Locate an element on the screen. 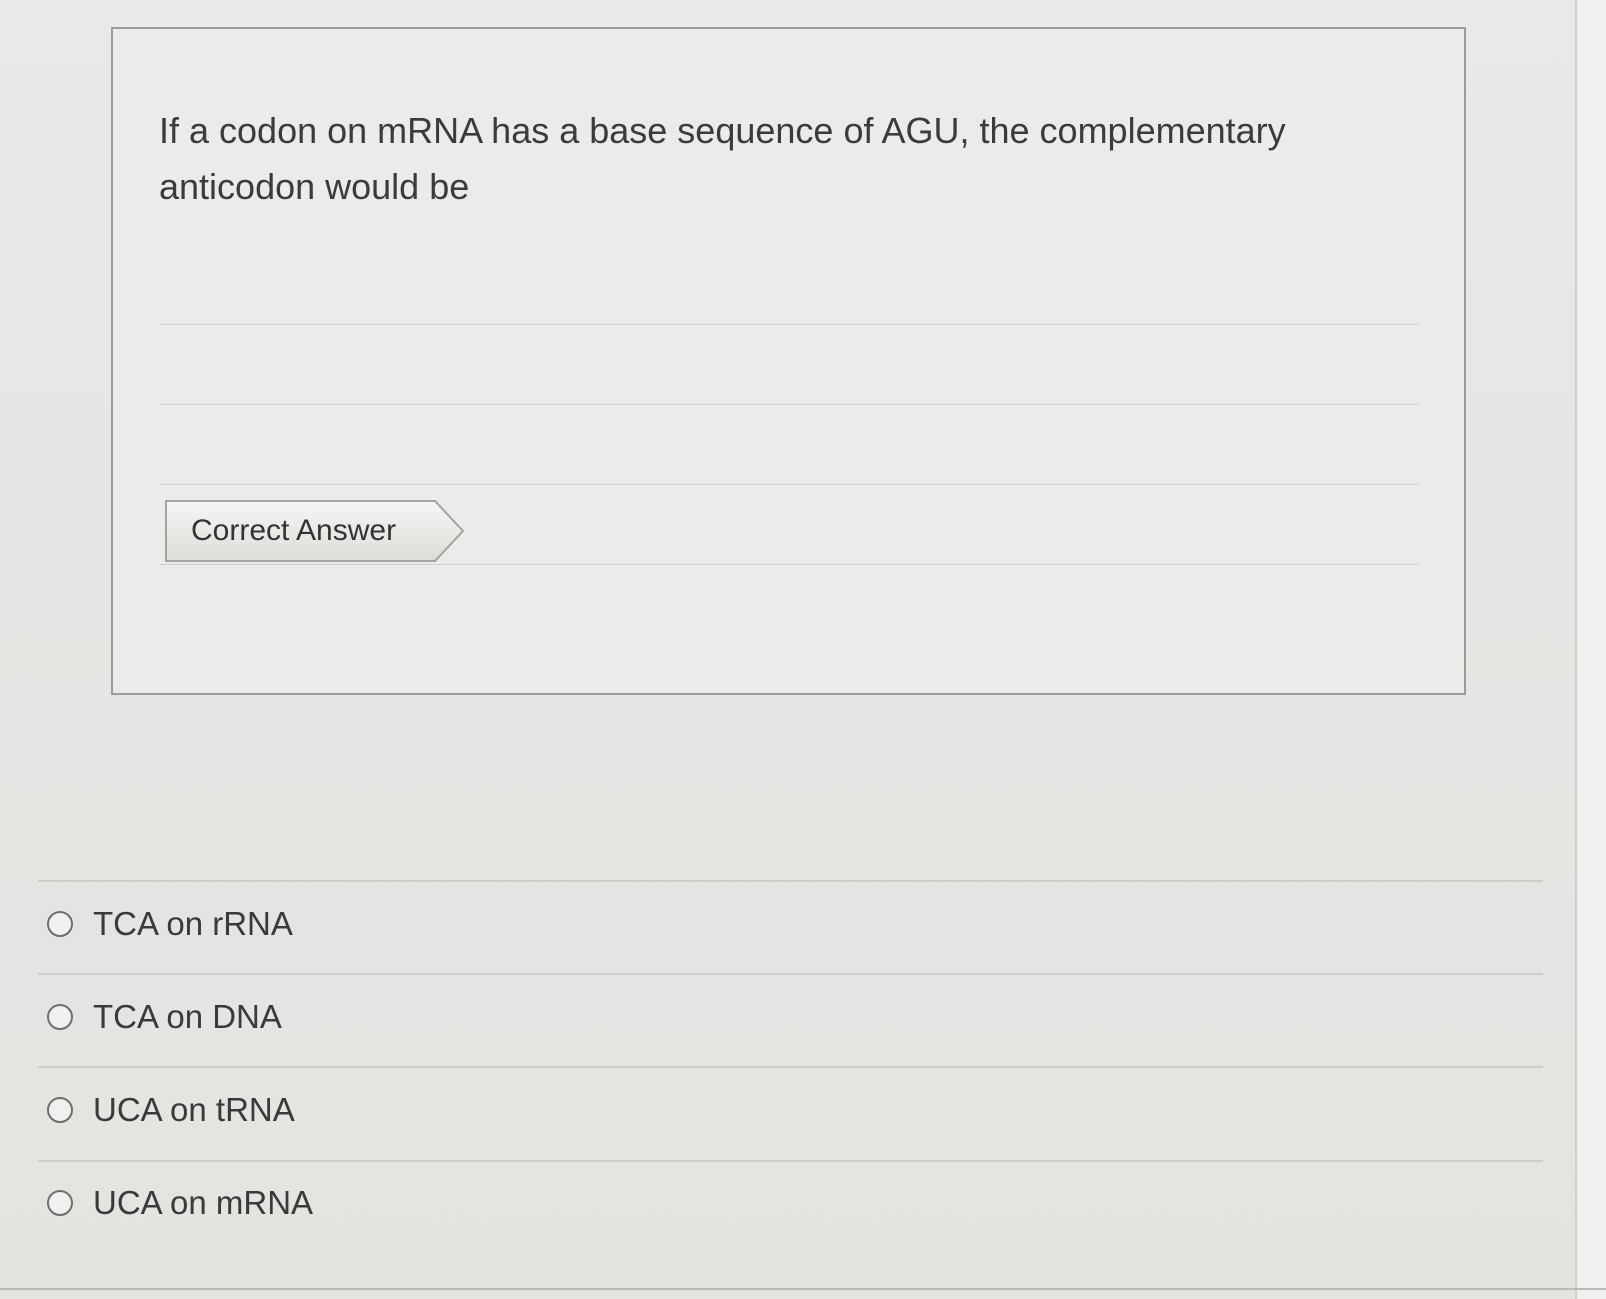 This screenshot has width=1606, height=1299. option-label: UCA on tRNA is located at coordinates (194, 1109).